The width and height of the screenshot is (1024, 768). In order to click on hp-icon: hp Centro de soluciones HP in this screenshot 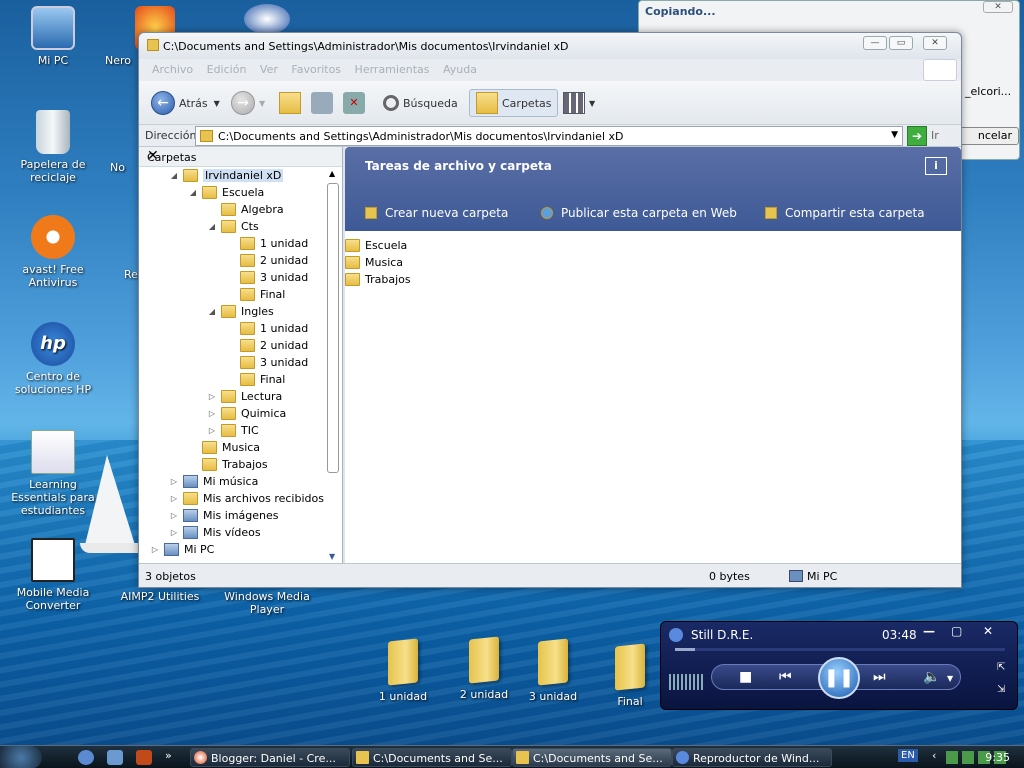, I will do `click(53, 359)`.